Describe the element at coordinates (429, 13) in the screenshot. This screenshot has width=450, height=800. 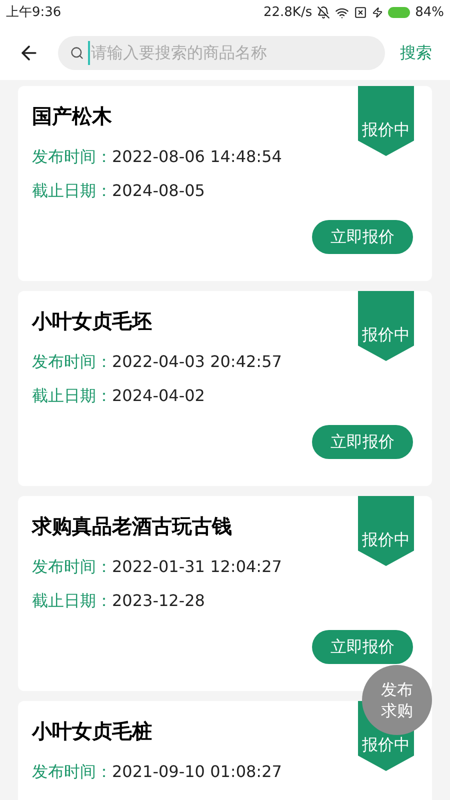
I see `battery-level: 84%` at that location.